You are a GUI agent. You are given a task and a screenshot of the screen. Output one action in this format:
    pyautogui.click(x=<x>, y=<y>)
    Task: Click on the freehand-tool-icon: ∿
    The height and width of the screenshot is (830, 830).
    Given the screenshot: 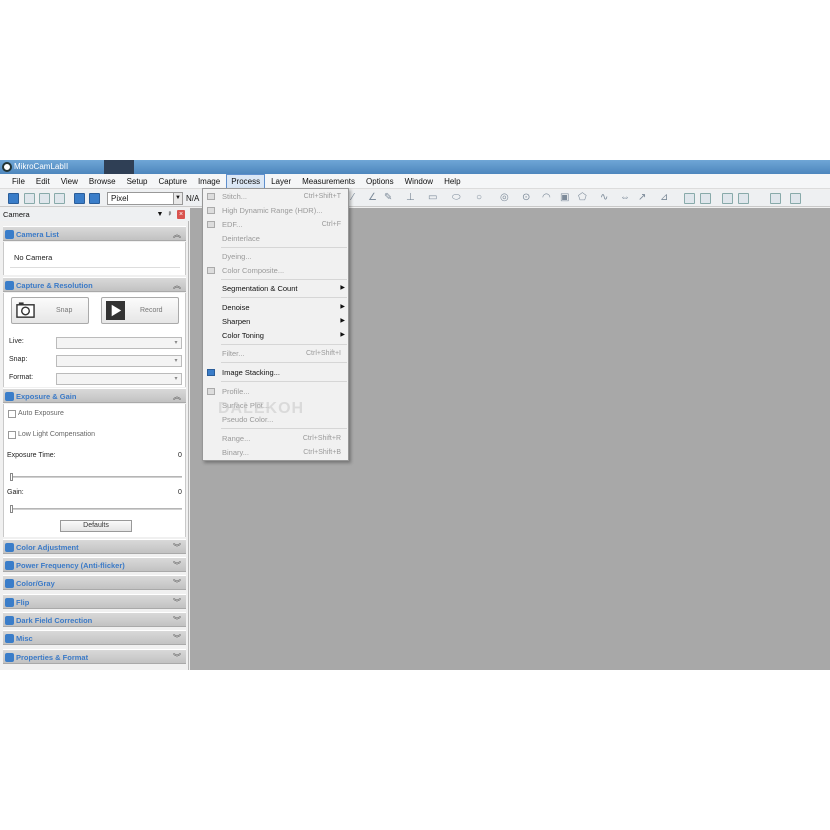 What is the action you would take?
    pyautogui.click(x=604, y=198)
    